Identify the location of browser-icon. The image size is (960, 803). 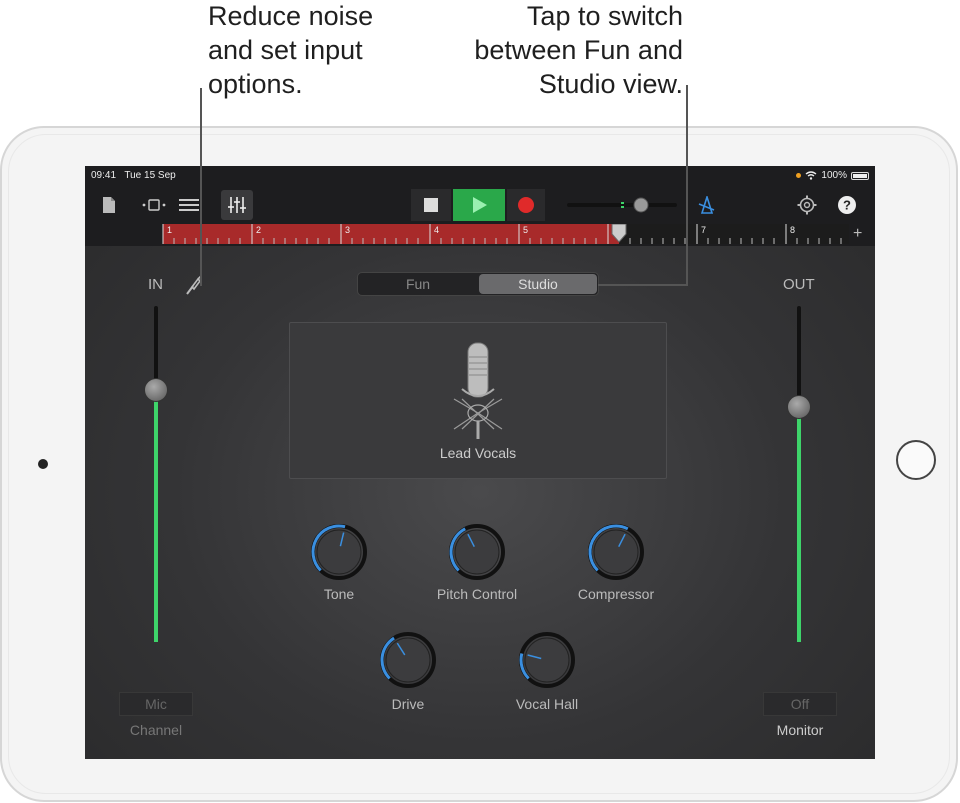
(154, 205).